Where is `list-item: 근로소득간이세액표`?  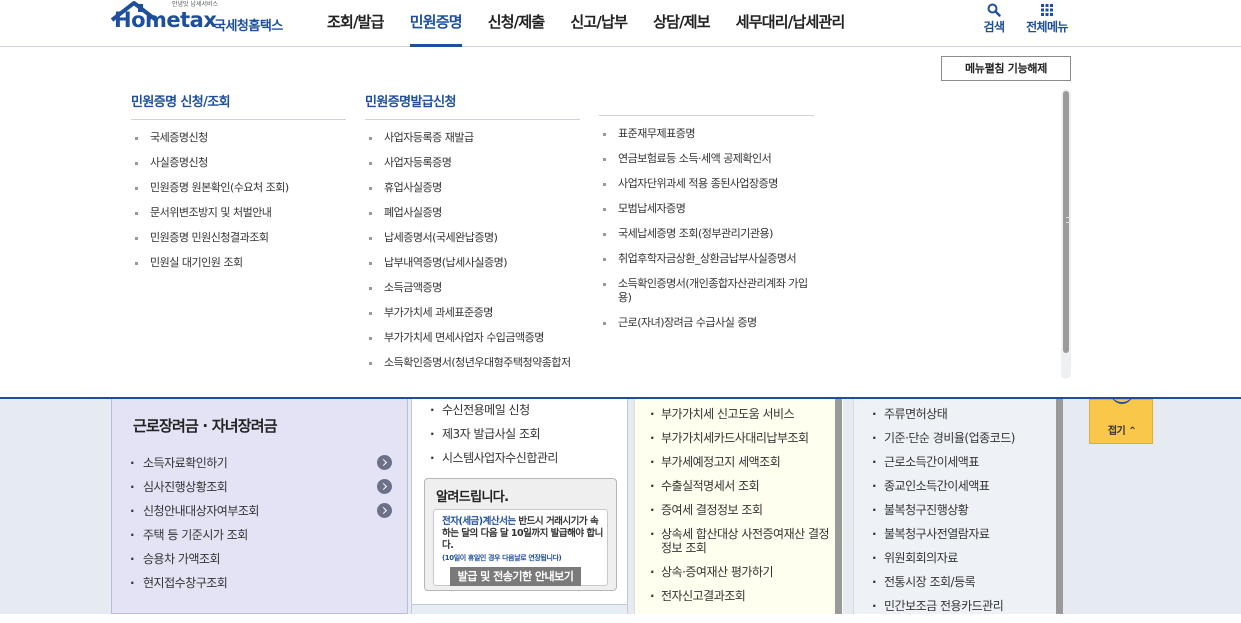 list-item: 근로소득간이세액표 is located at coordinates (962, 462).